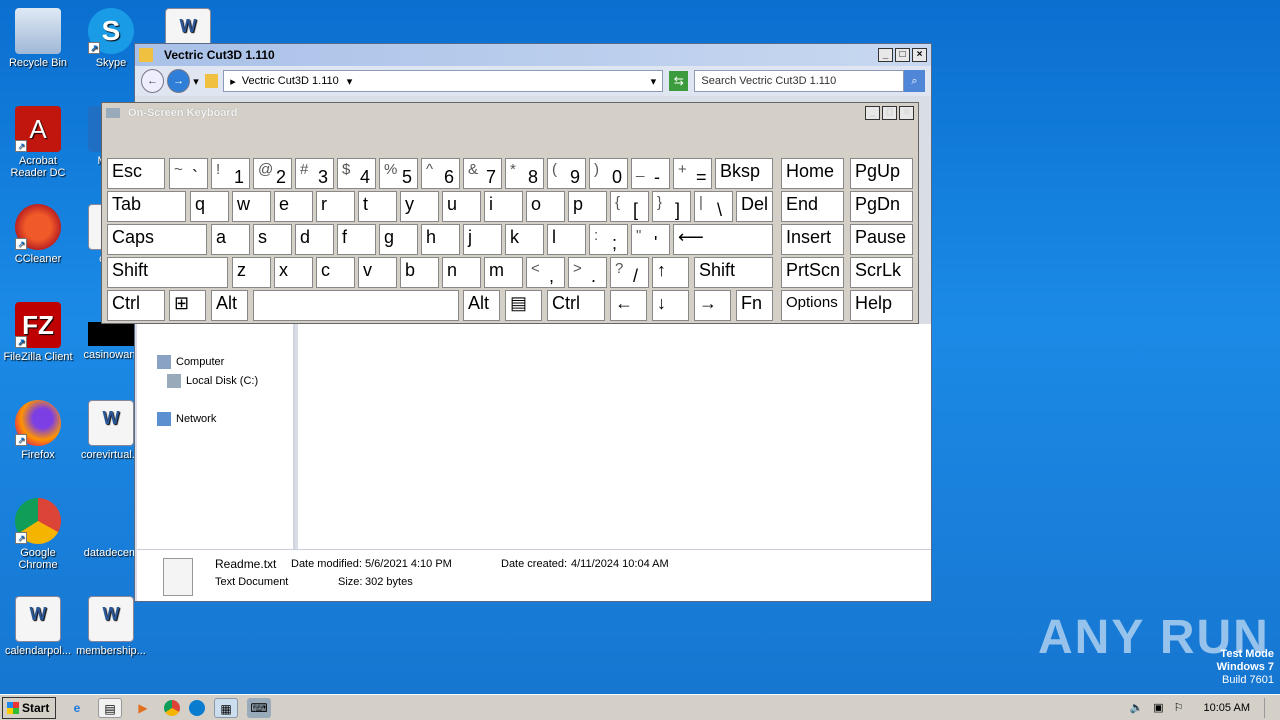 This screenshot has width=1280, height=720. I want to click on key-11-row1: _ -, so click(650, 173).